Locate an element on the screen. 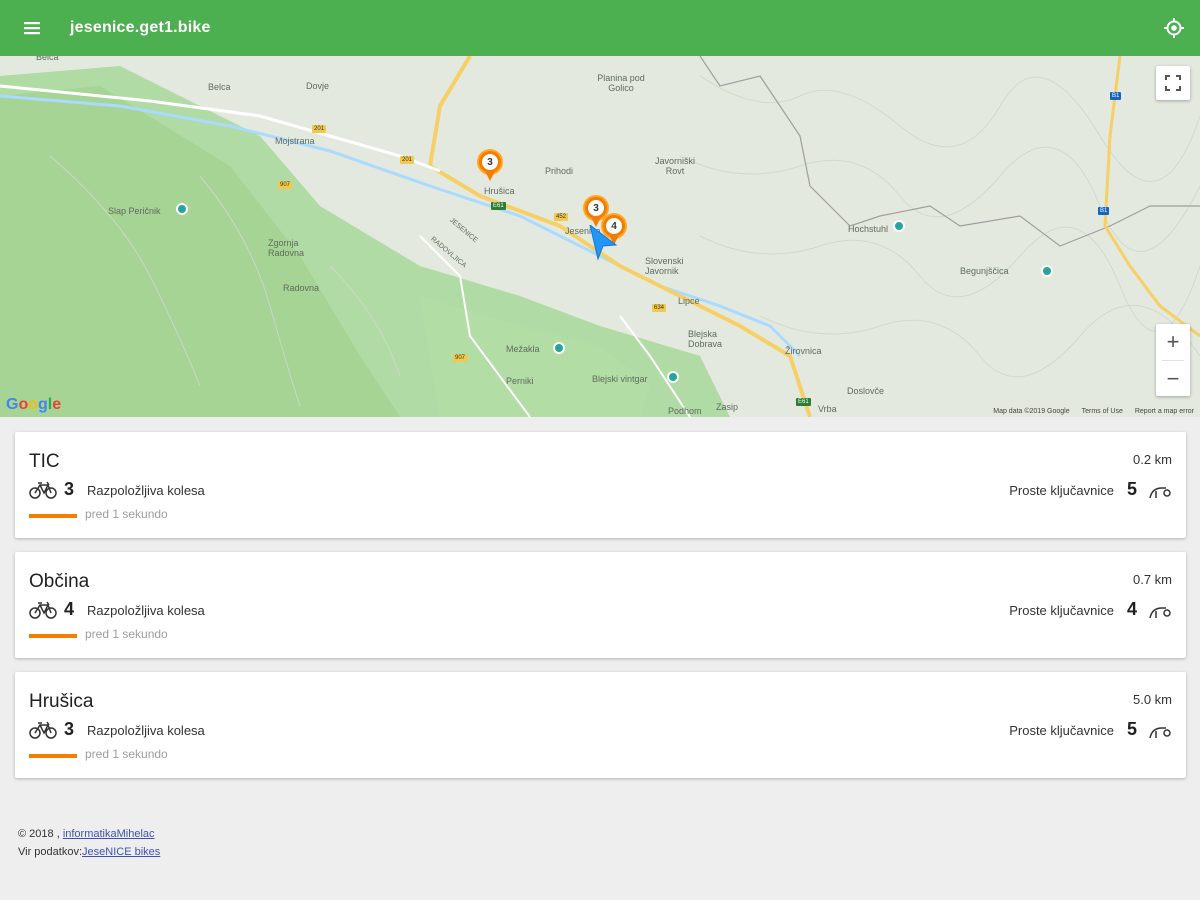 This screenshot has height=900, width=1200. data-source-label: Vir podatkov: is located at coordinates (50, 852).